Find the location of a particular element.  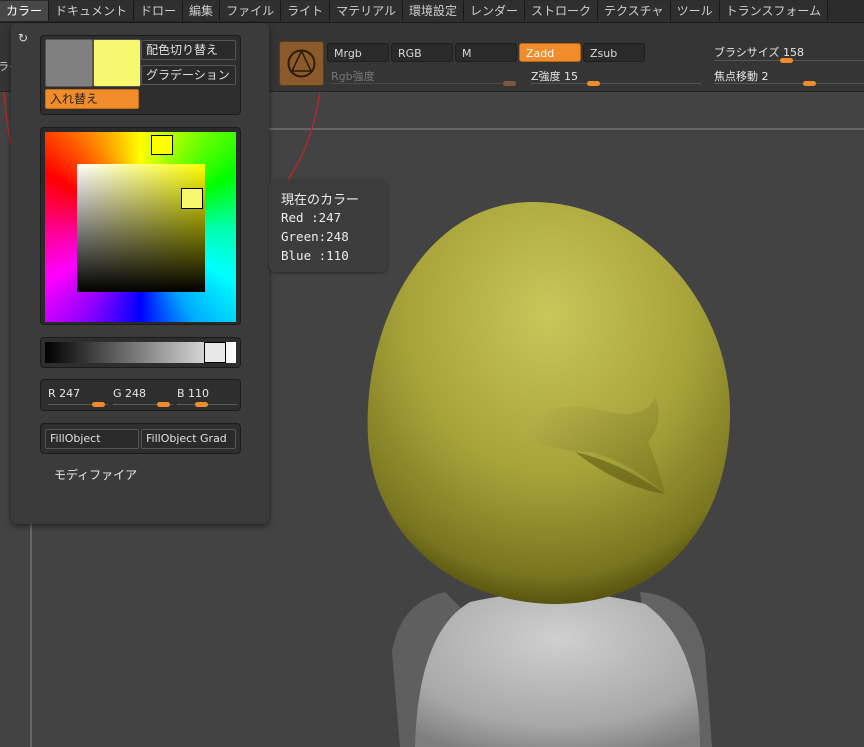

swap-button: 入れ替え is located at coordinates (92, 99).